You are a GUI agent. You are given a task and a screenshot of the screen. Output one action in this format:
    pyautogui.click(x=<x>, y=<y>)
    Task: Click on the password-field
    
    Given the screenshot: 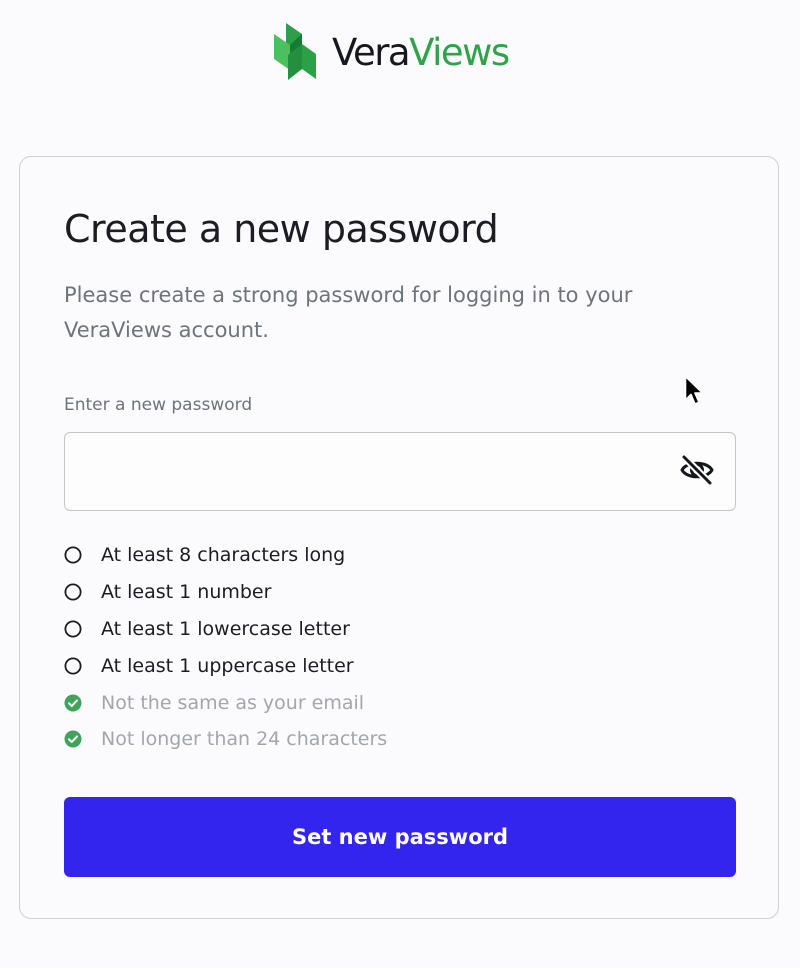 What is the action you would take?
    pyautogui.click(x=400, y=471)
    